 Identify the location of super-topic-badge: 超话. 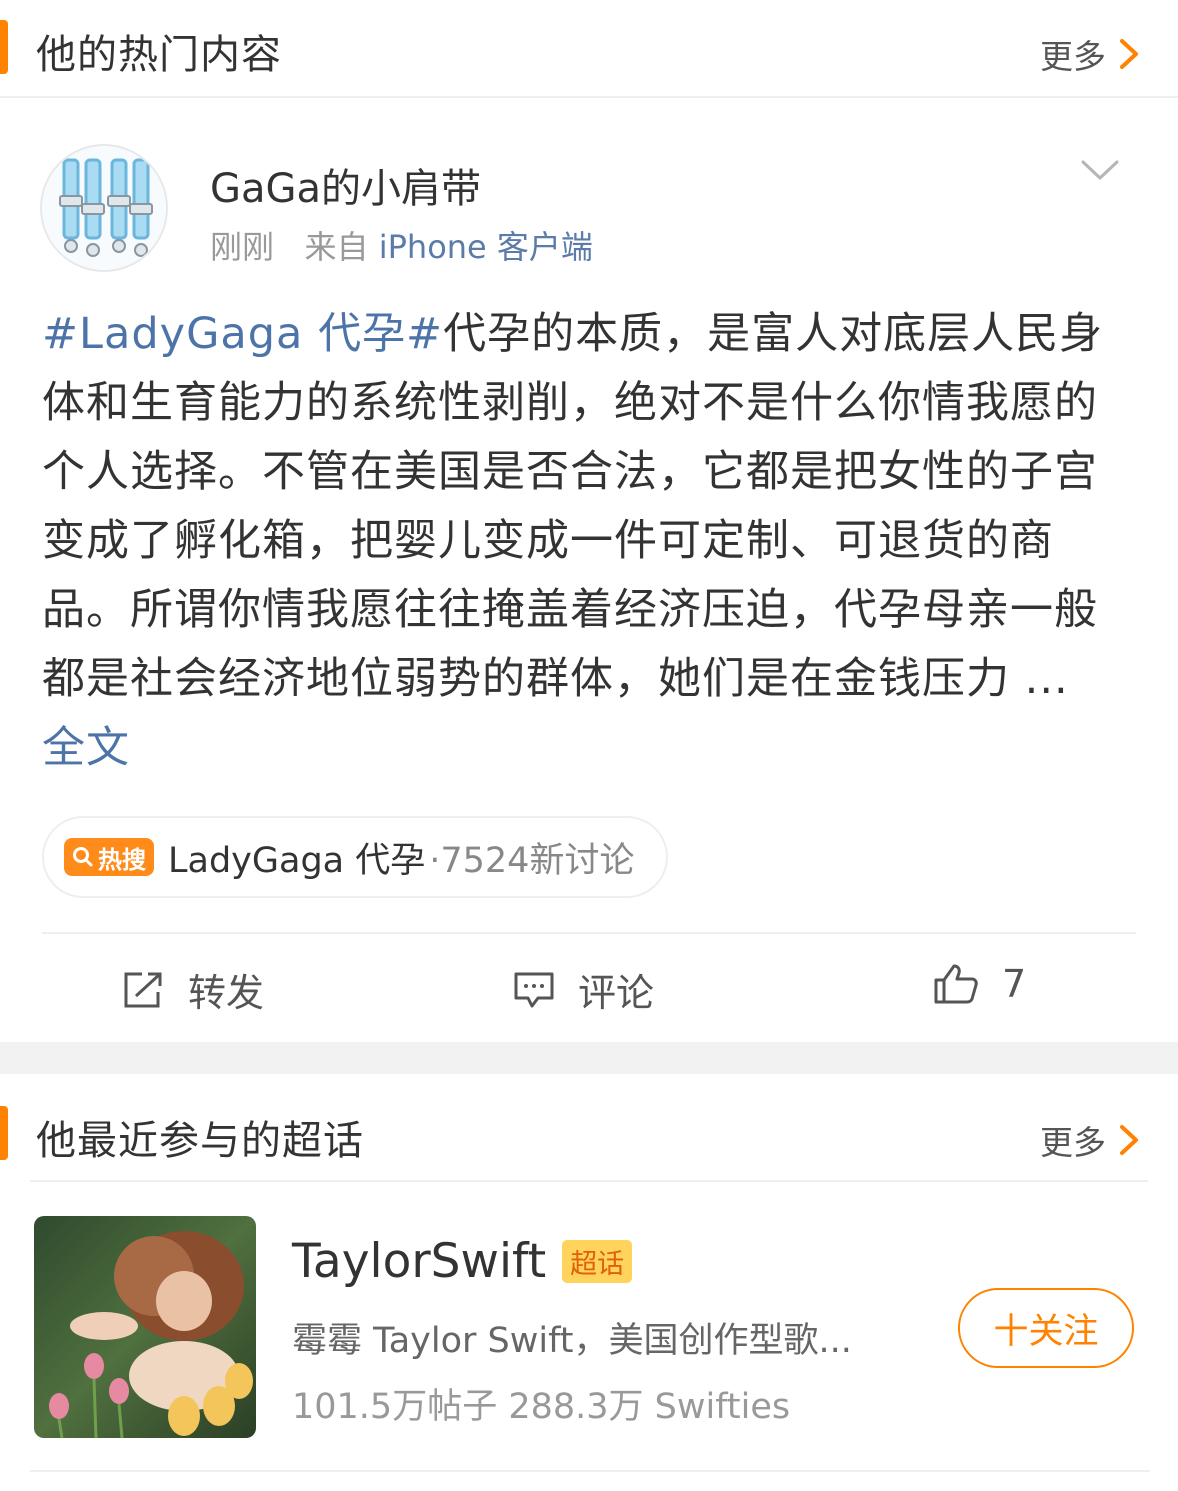
(597, 1261).